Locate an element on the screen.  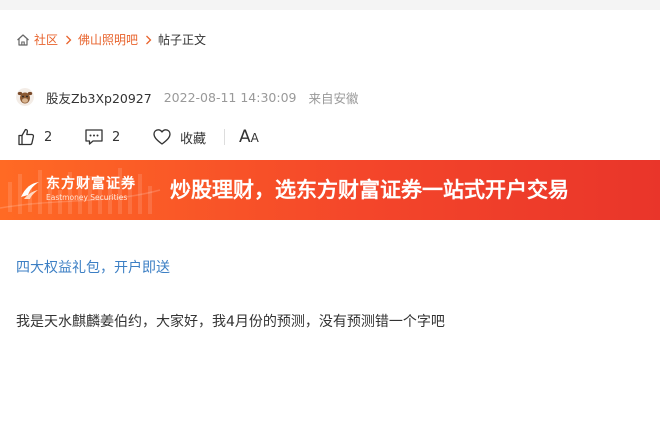
comment-count: 2 is located at coordinates (116, 137).